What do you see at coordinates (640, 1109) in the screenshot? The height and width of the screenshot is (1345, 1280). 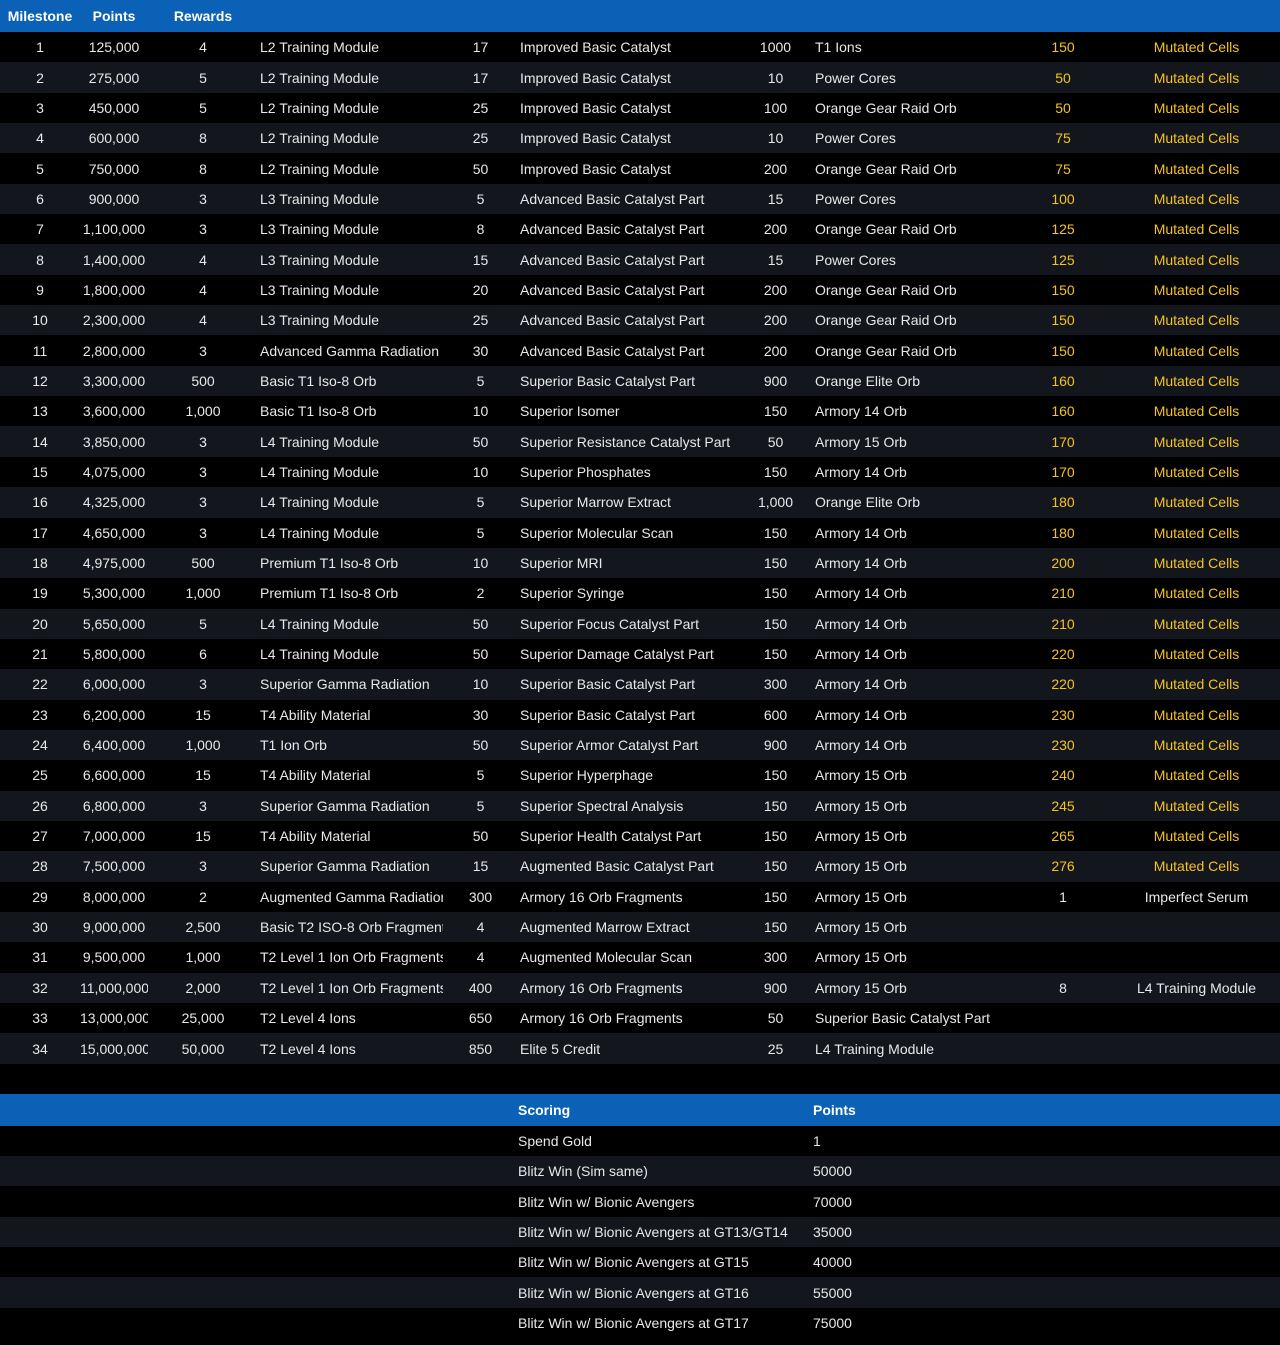 I see `scoring-header-row: Scoring Points` at bounding box center [640, 1109].